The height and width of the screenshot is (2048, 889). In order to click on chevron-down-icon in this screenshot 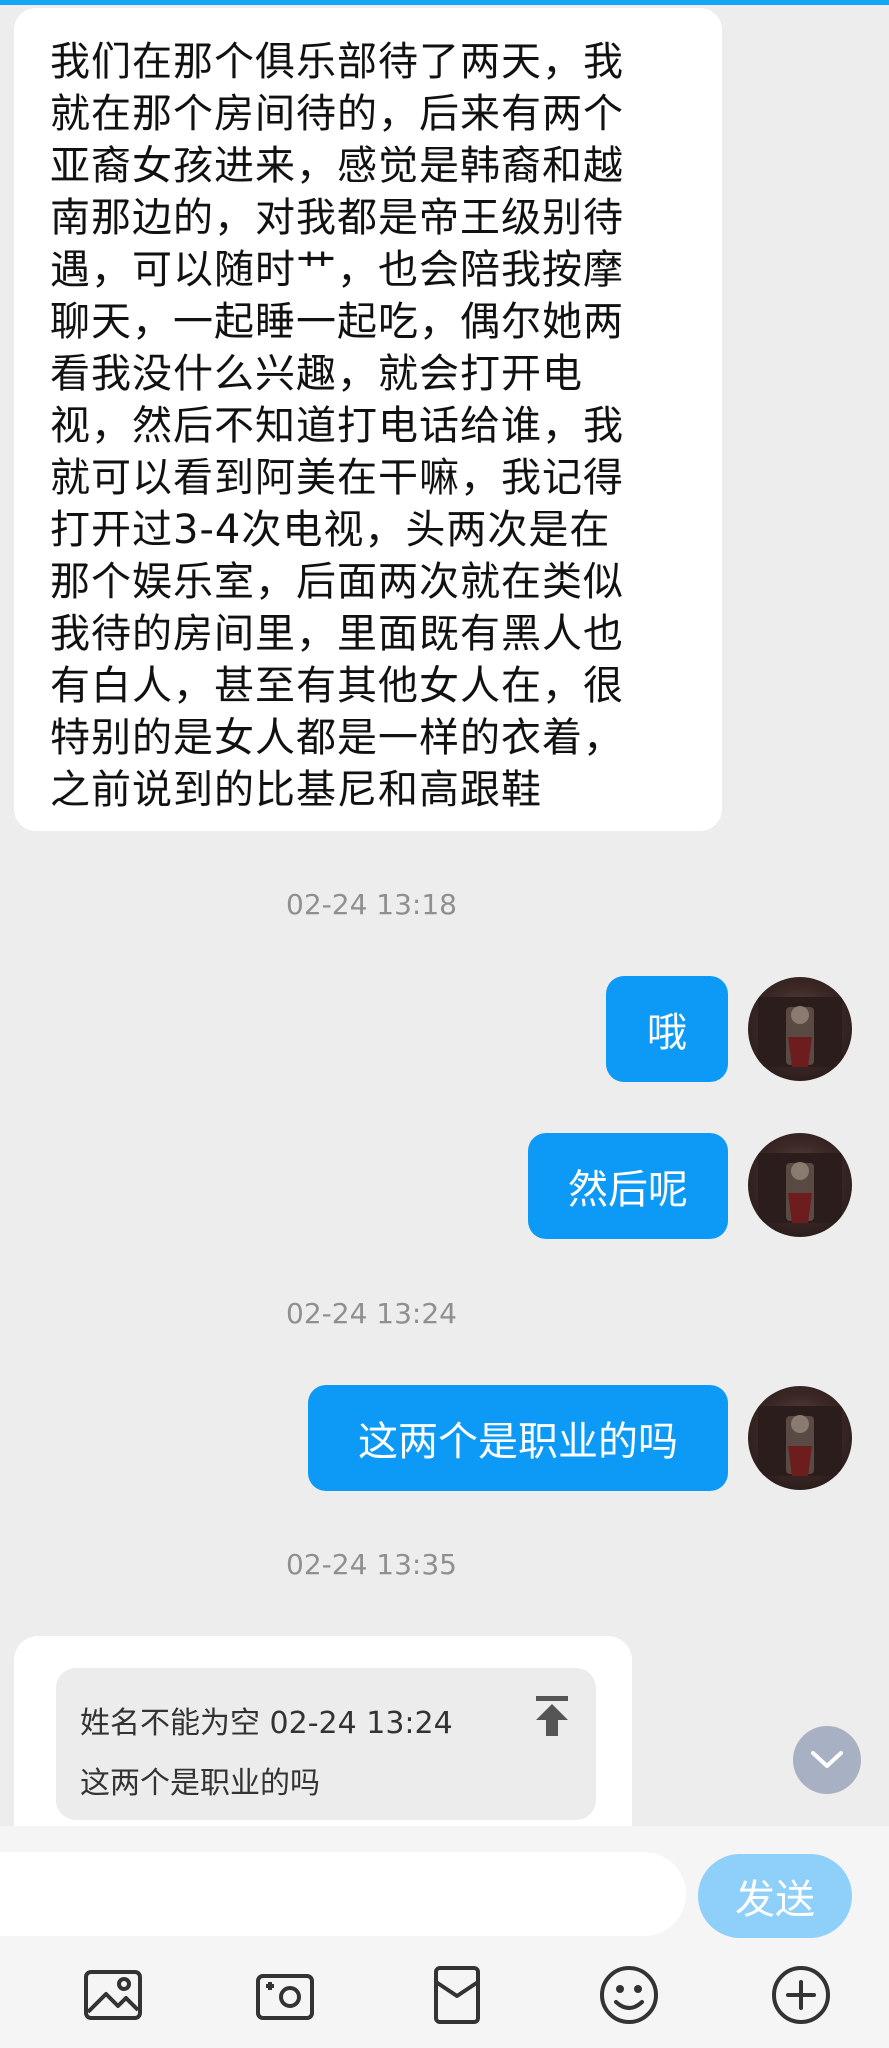, I will do `click(827, 1759)`.